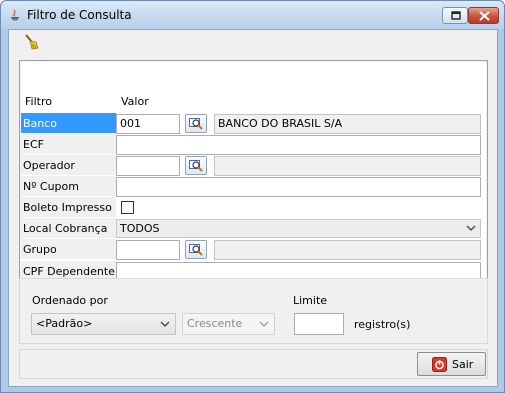  What do you see at coordinates (68, 249) in the screenshot?
I see `label-grupo: Grupo` at bounding box center [68, 249].